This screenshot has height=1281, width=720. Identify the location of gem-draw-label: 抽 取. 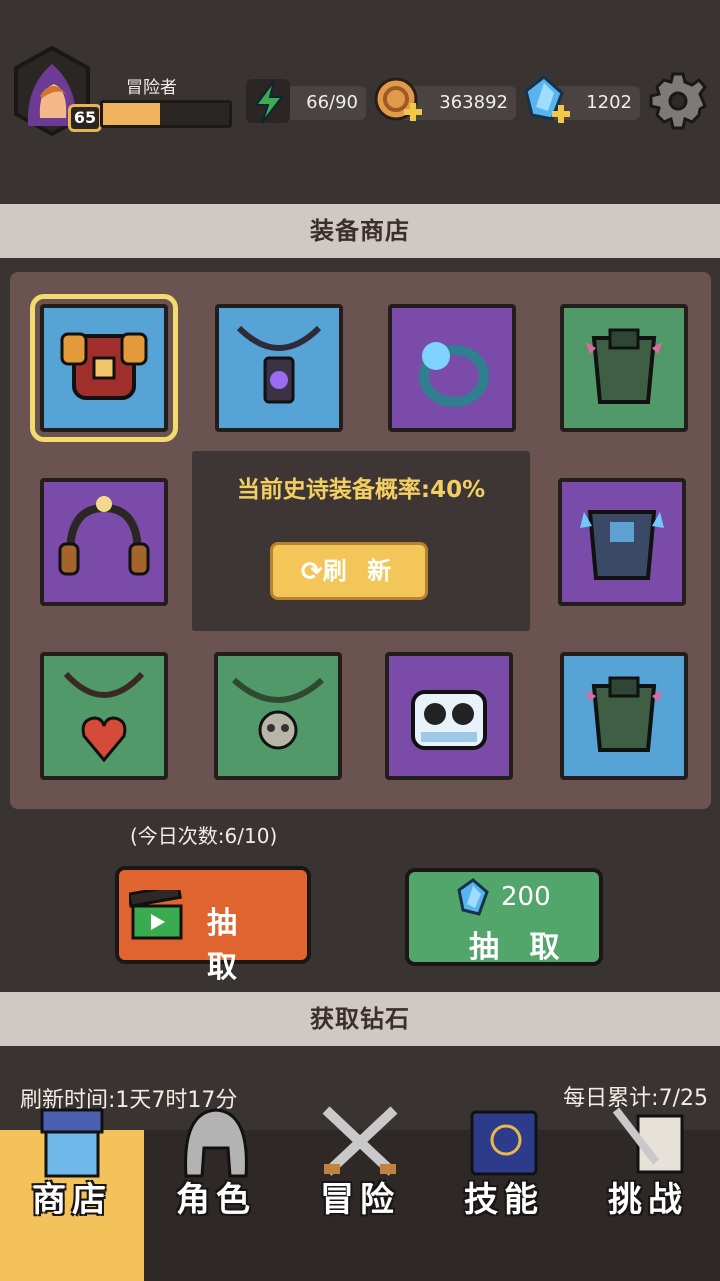
(519, 947).